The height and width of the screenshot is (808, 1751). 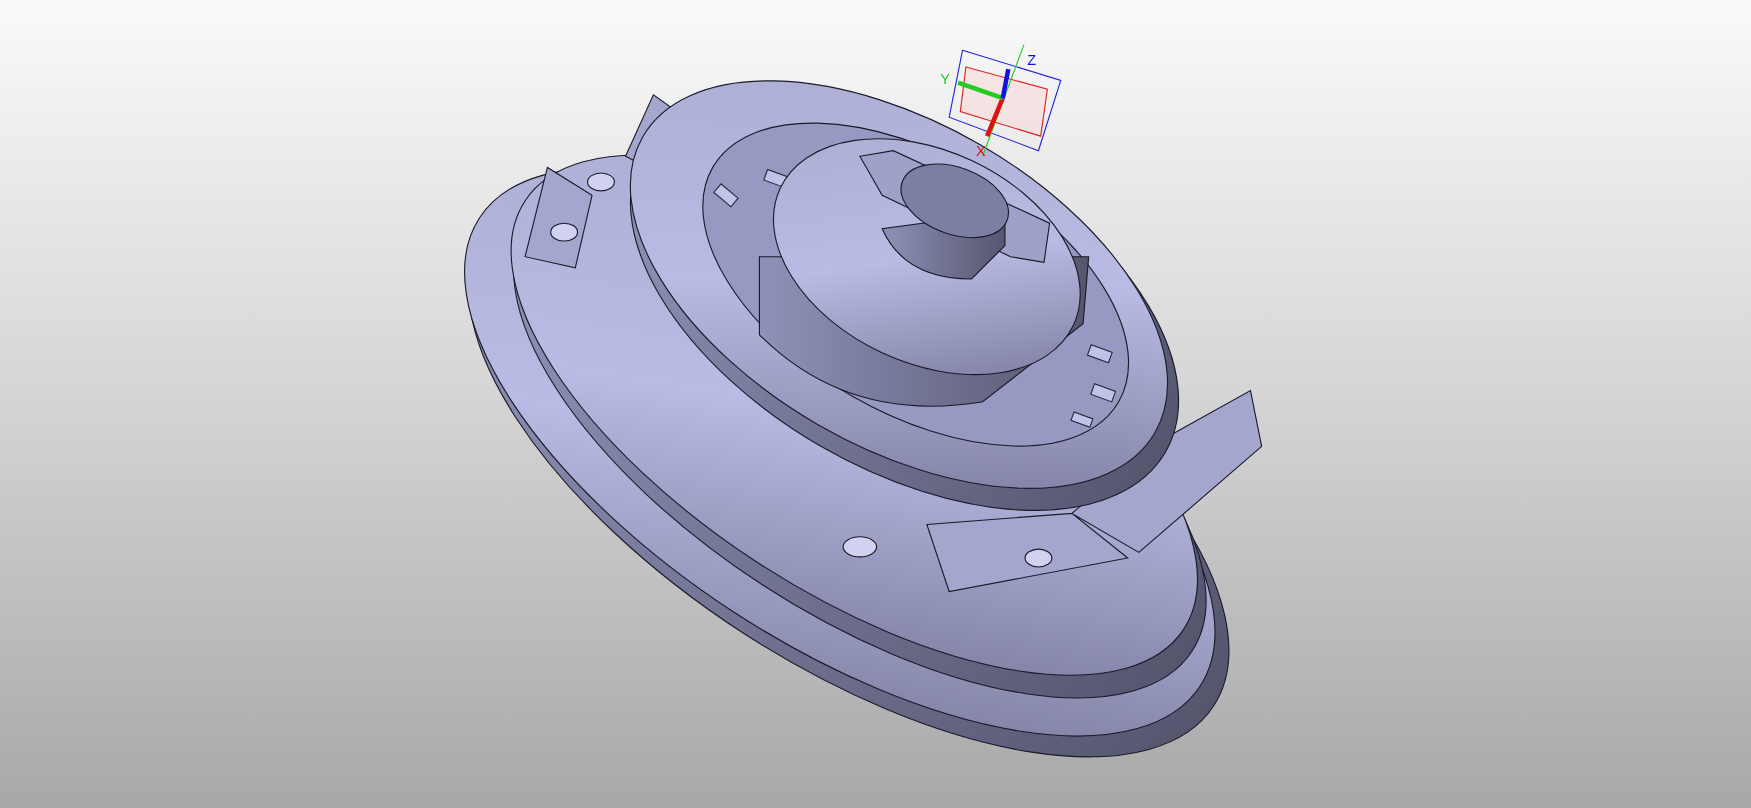 I want to click on axis-label: X, so click(x=980, y=151).